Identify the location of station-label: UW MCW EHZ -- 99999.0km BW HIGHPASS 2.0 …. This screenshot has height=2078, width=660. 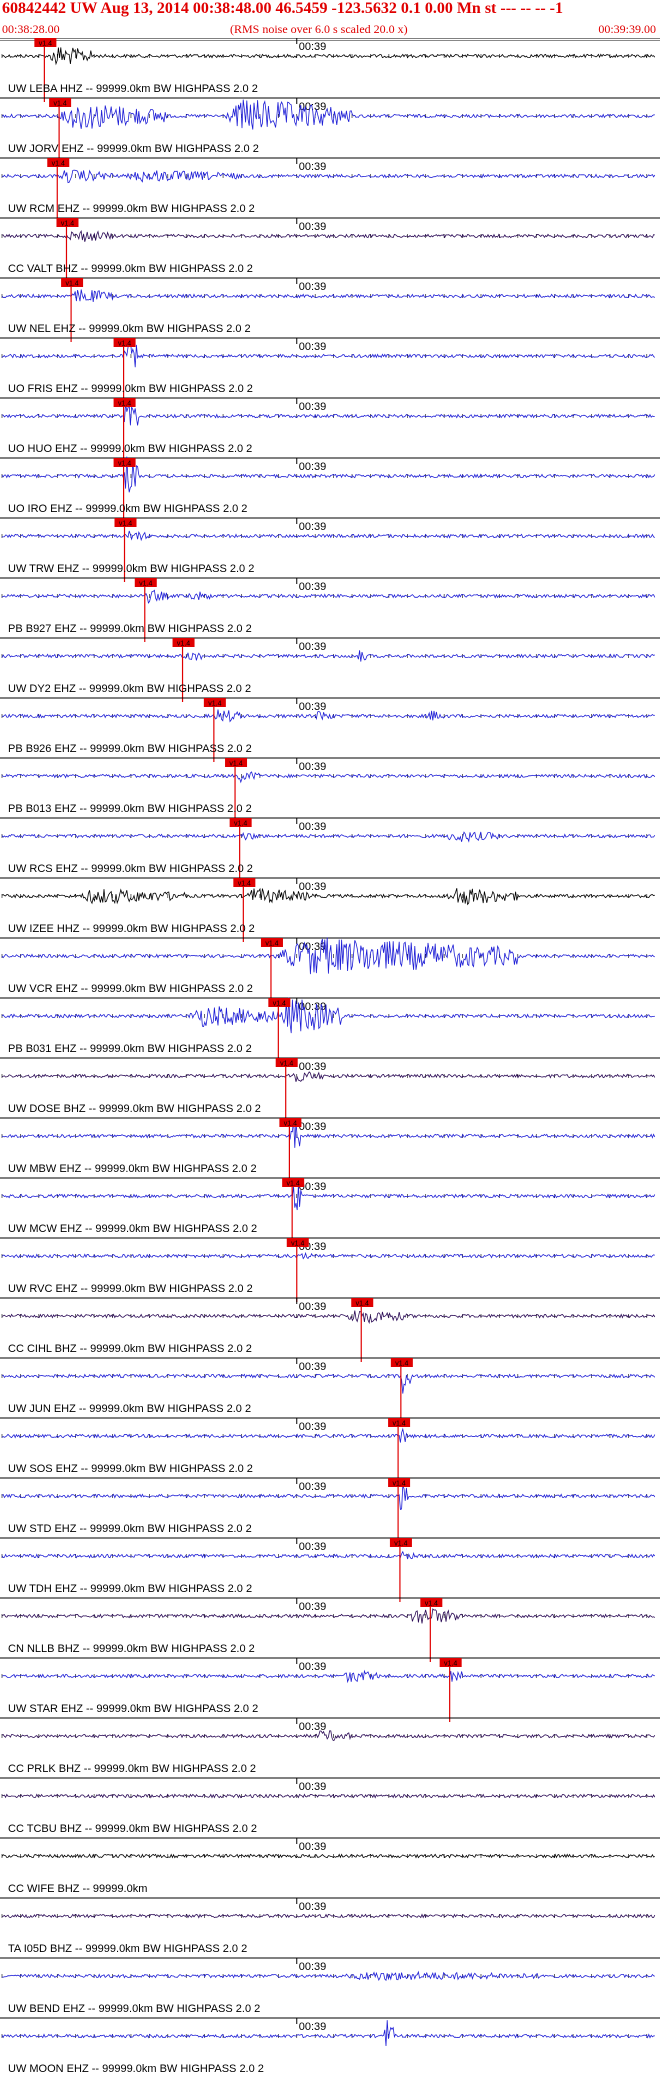
(132, 1229).